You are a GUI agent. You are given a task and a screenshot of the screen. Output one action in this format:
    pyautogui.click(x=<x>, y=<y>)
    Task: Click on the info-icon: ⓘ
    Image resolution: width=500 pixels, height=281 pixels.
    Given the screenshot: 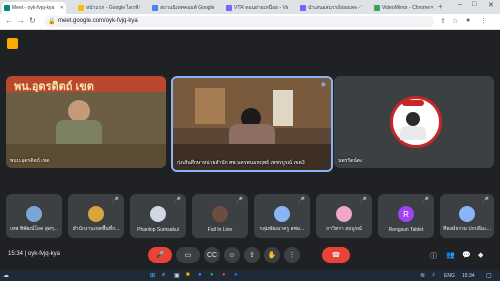 What is the action you would take?
    pyautogui.click(x=433, y=256)
    